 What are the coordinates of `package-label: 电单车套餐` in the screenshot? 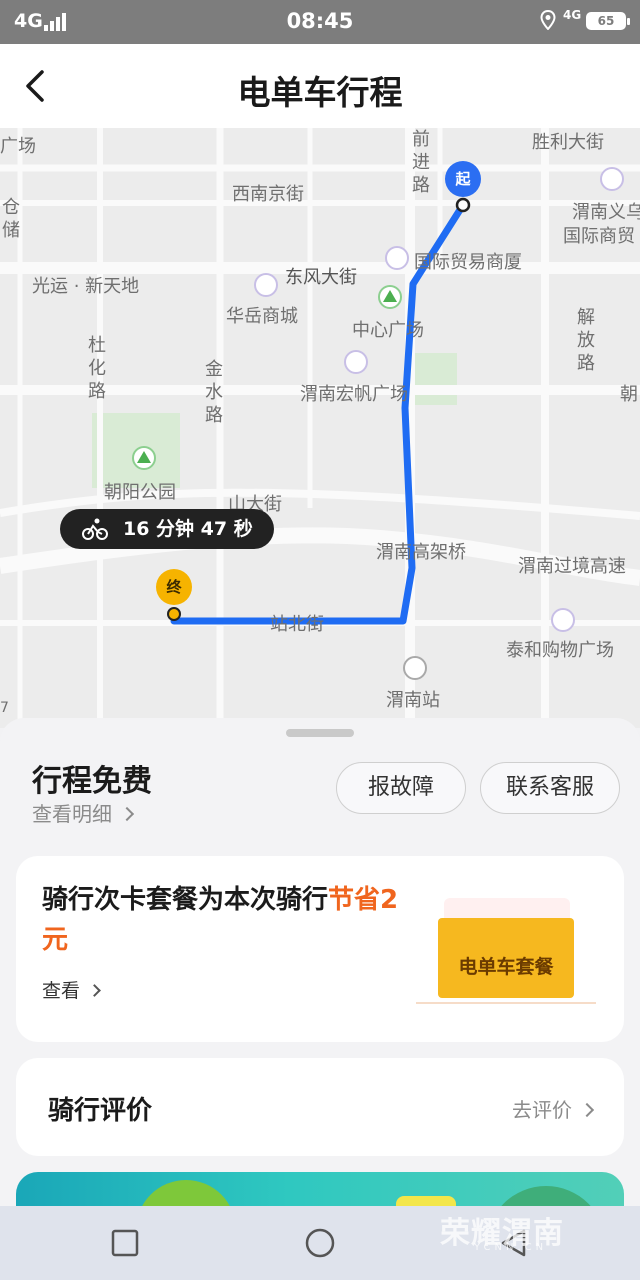 It's located at (506, 967).